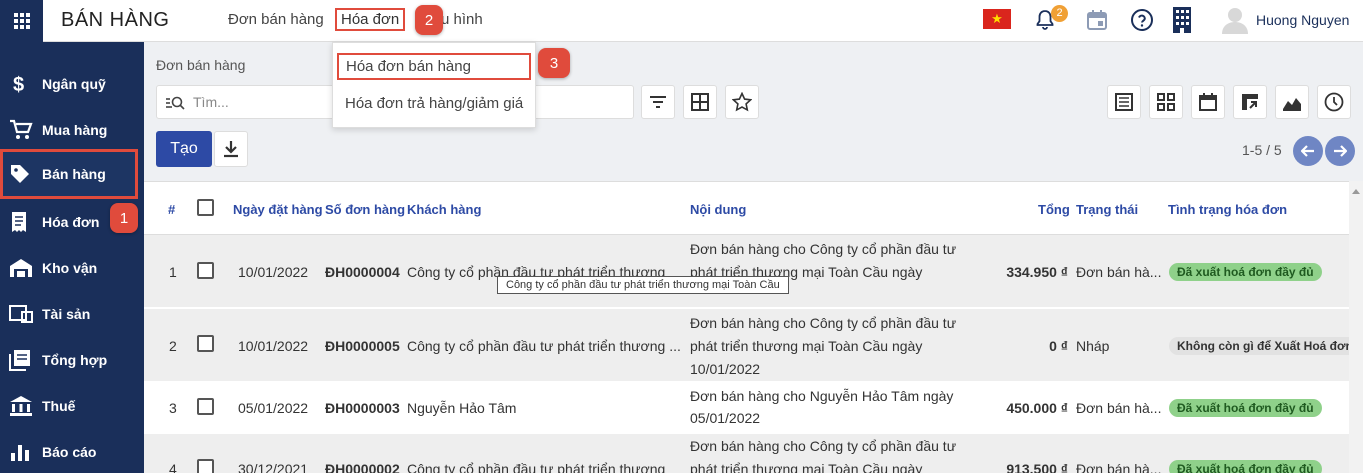 The image size is (1363, 473). Describe the element at coordinates (75, 360) in the screenshot. I see `sidebar-item-label: Tổng hợp` at that location.